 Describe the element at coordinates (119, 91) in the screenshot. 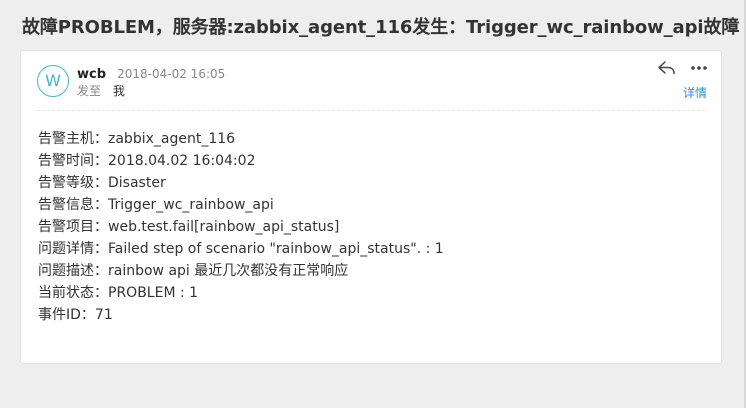

I see `recipient-value: 我` at that location.